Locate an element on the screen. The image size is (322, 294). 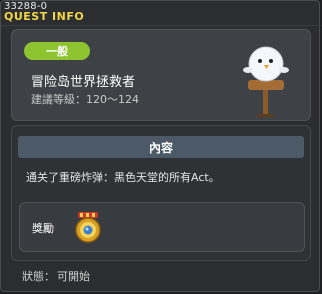
level-requirement: 建議等級：120～124 is located at coordinates (85, 99).